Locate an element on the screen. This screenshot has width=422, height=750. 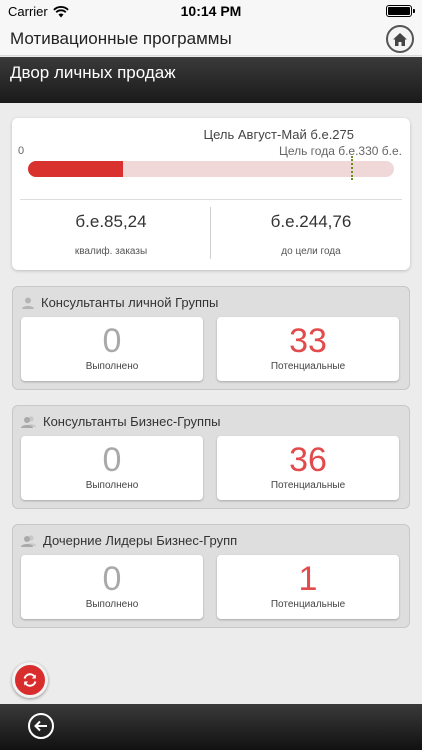
qualified-orders-metric: б.е.85,24 квалиф. заказы is located at coordinates (111, 234).